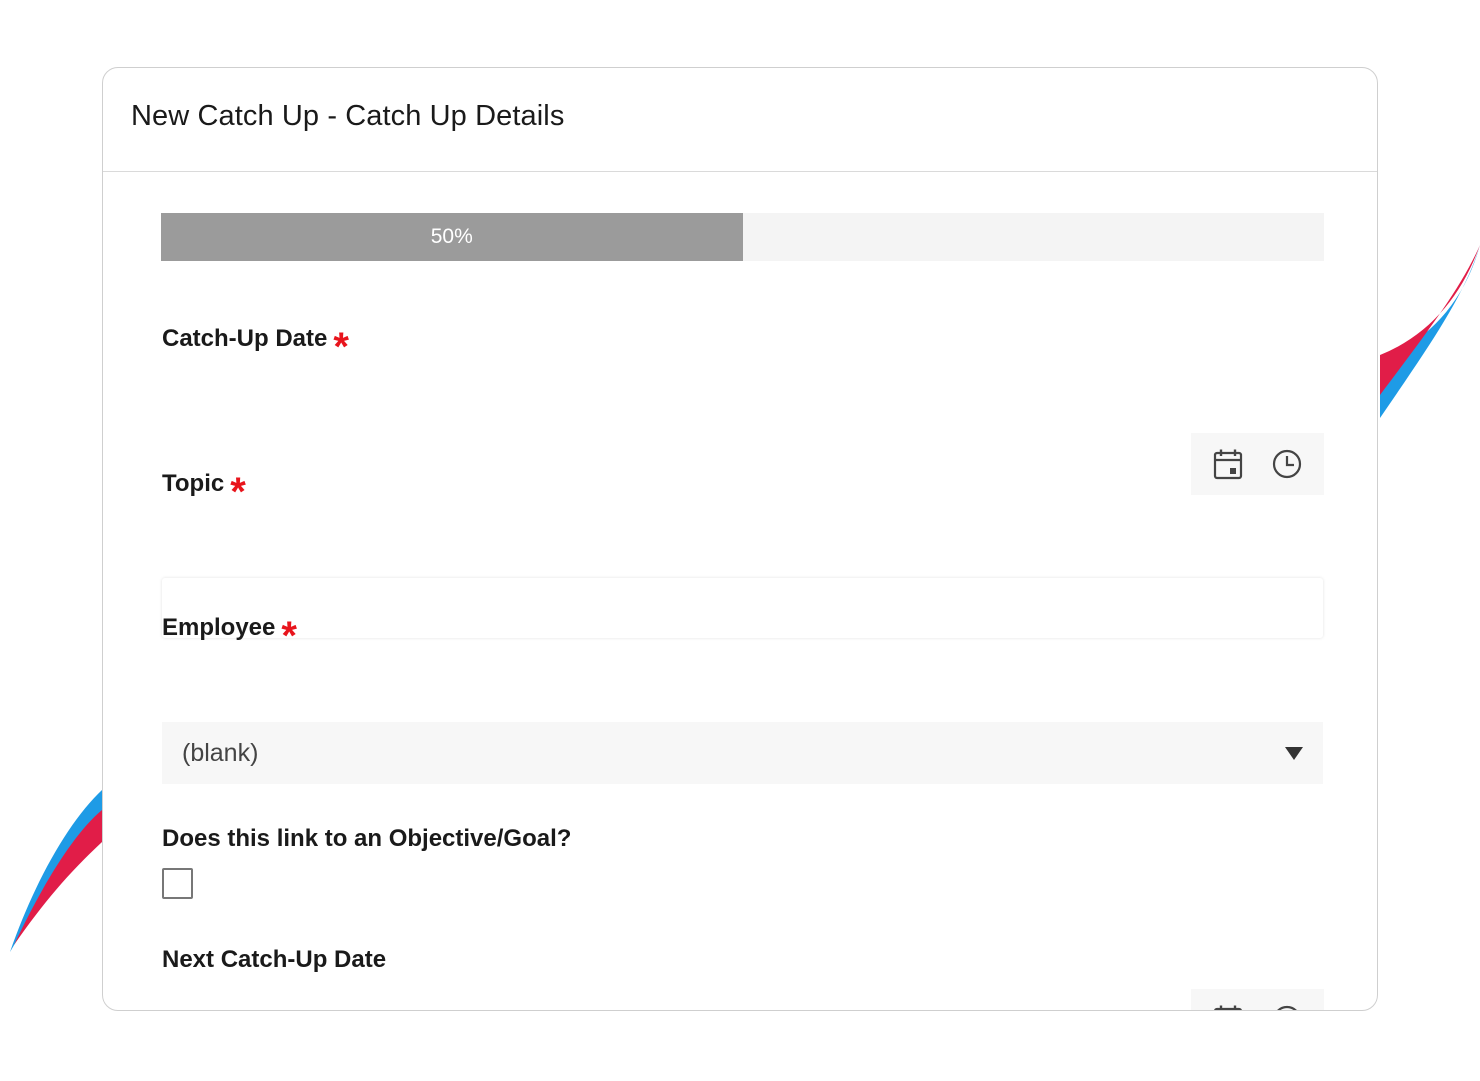  I want to click on employee-label: Employee *, so click(229, 632).